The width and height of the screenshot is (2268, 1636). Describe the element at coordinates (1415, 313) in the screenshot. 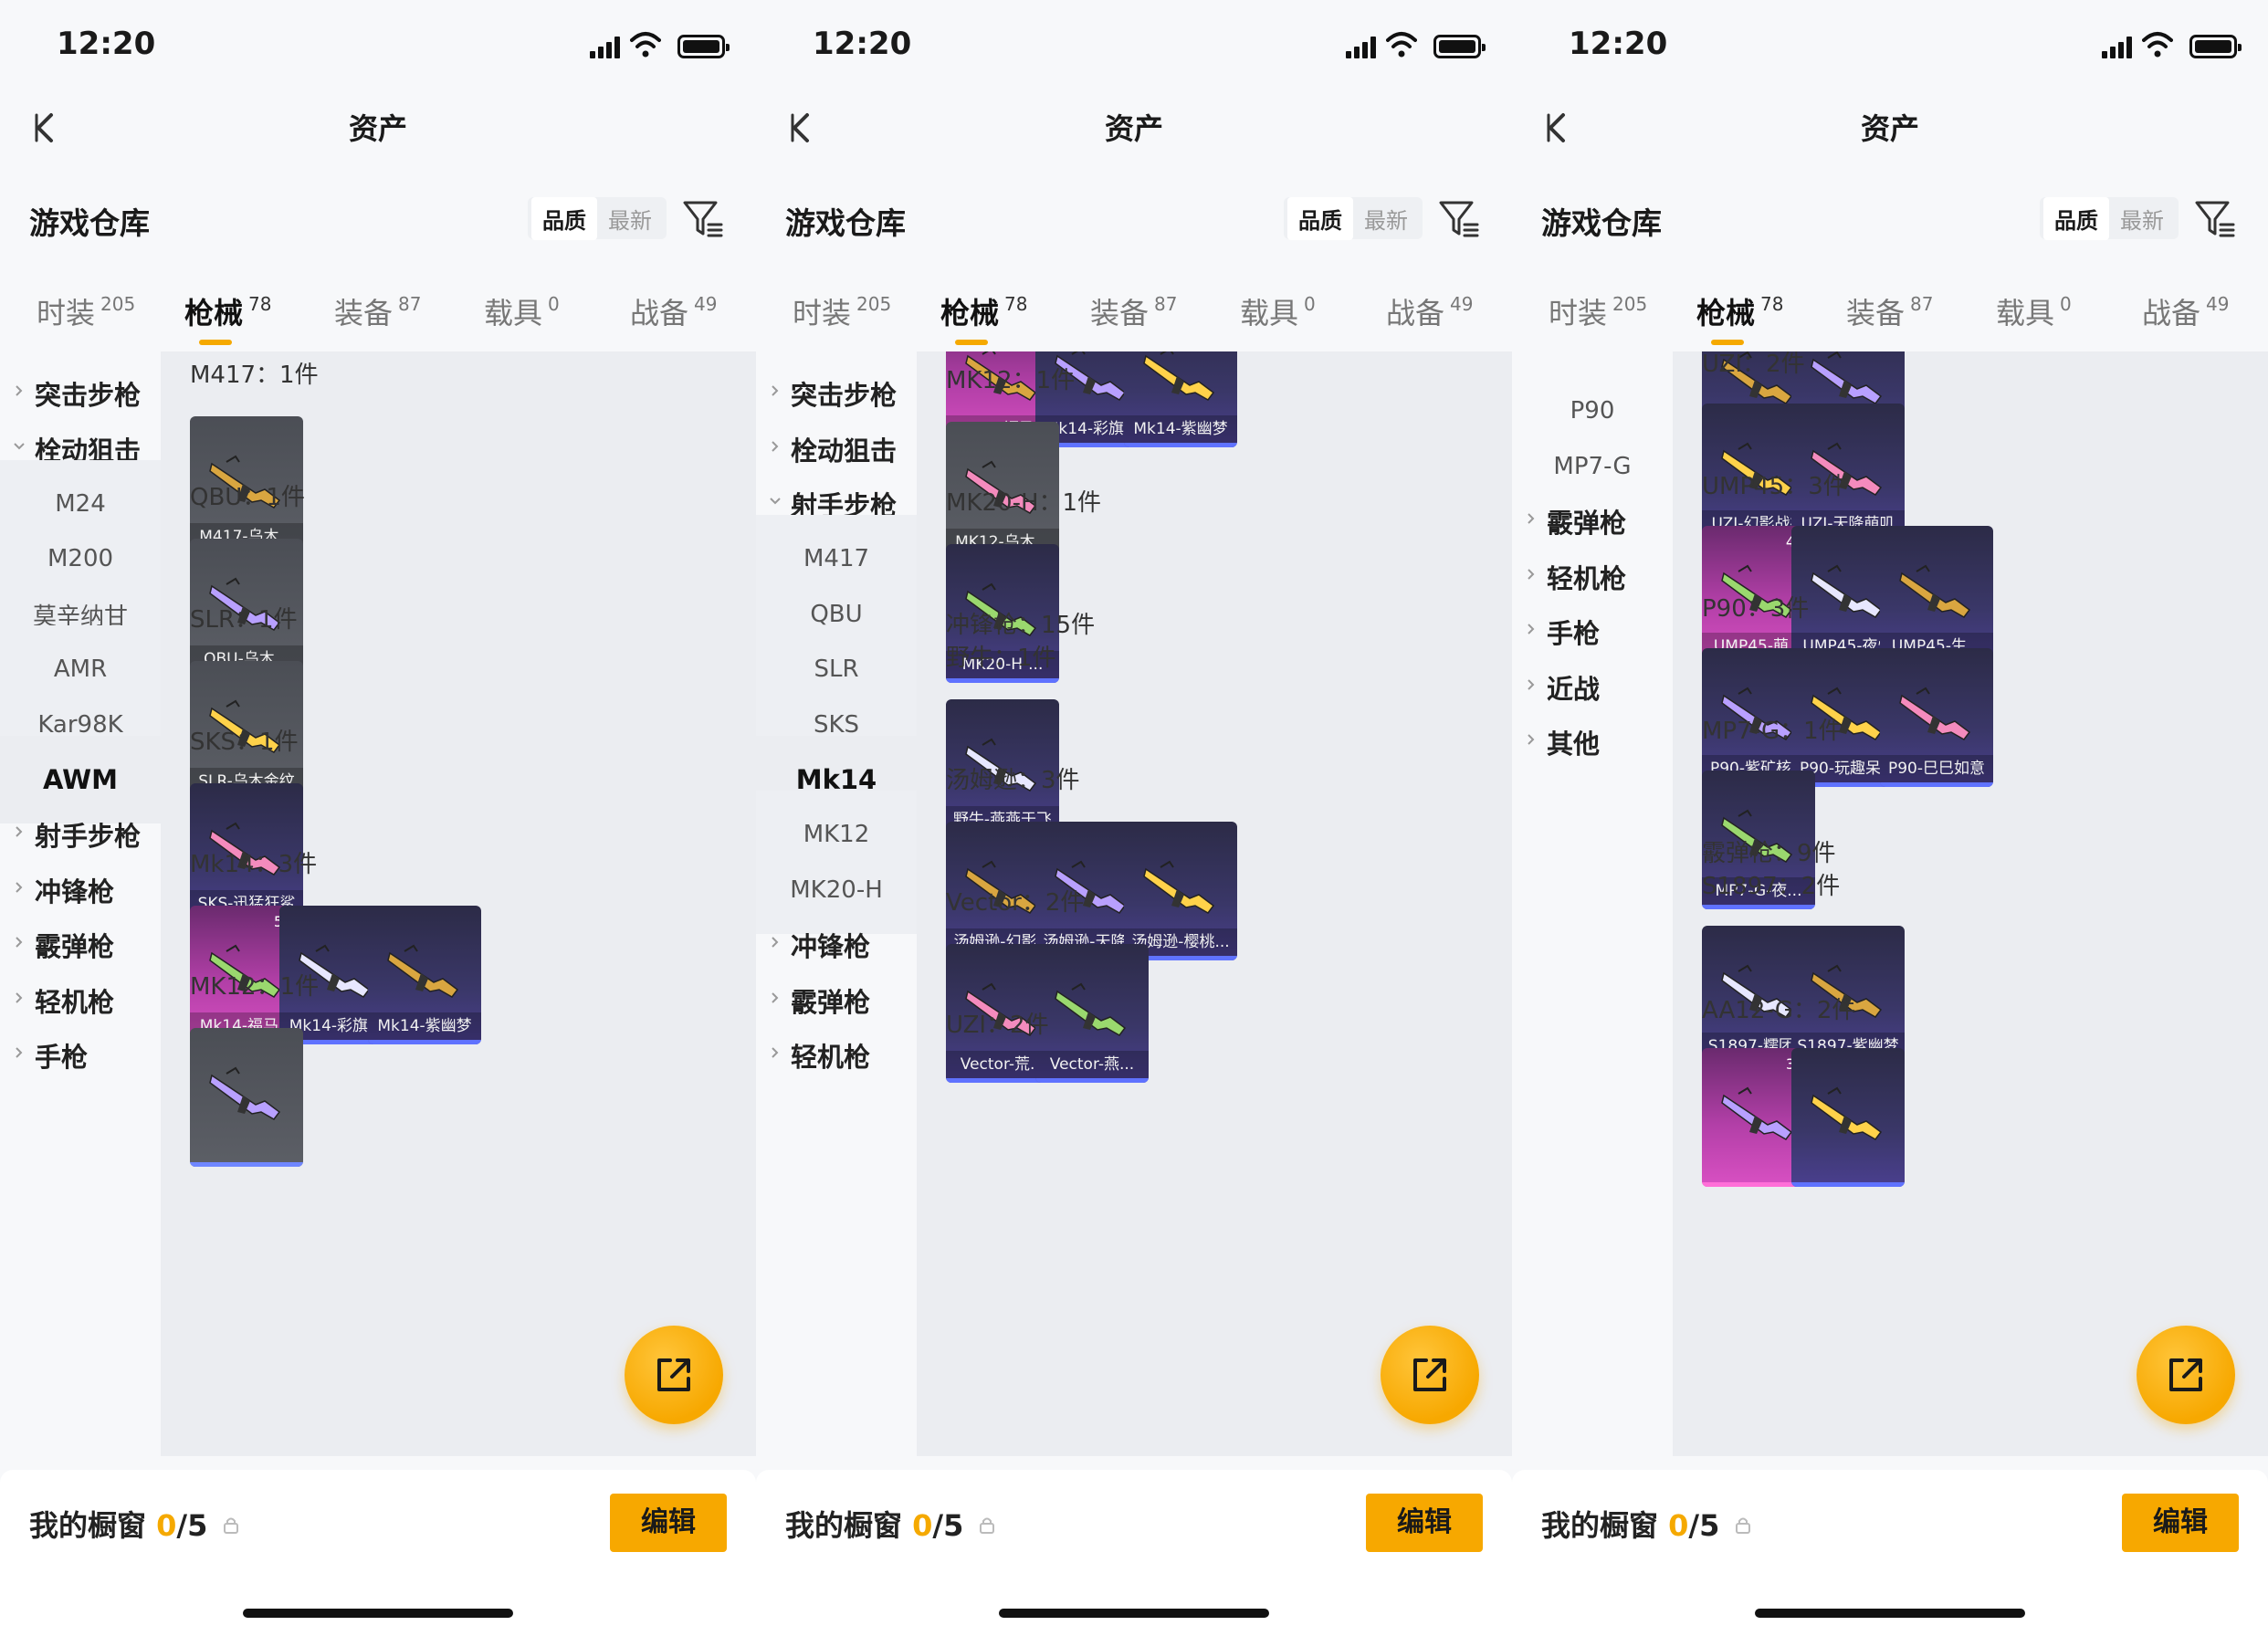

I see `tab-label: 战备` at that location.